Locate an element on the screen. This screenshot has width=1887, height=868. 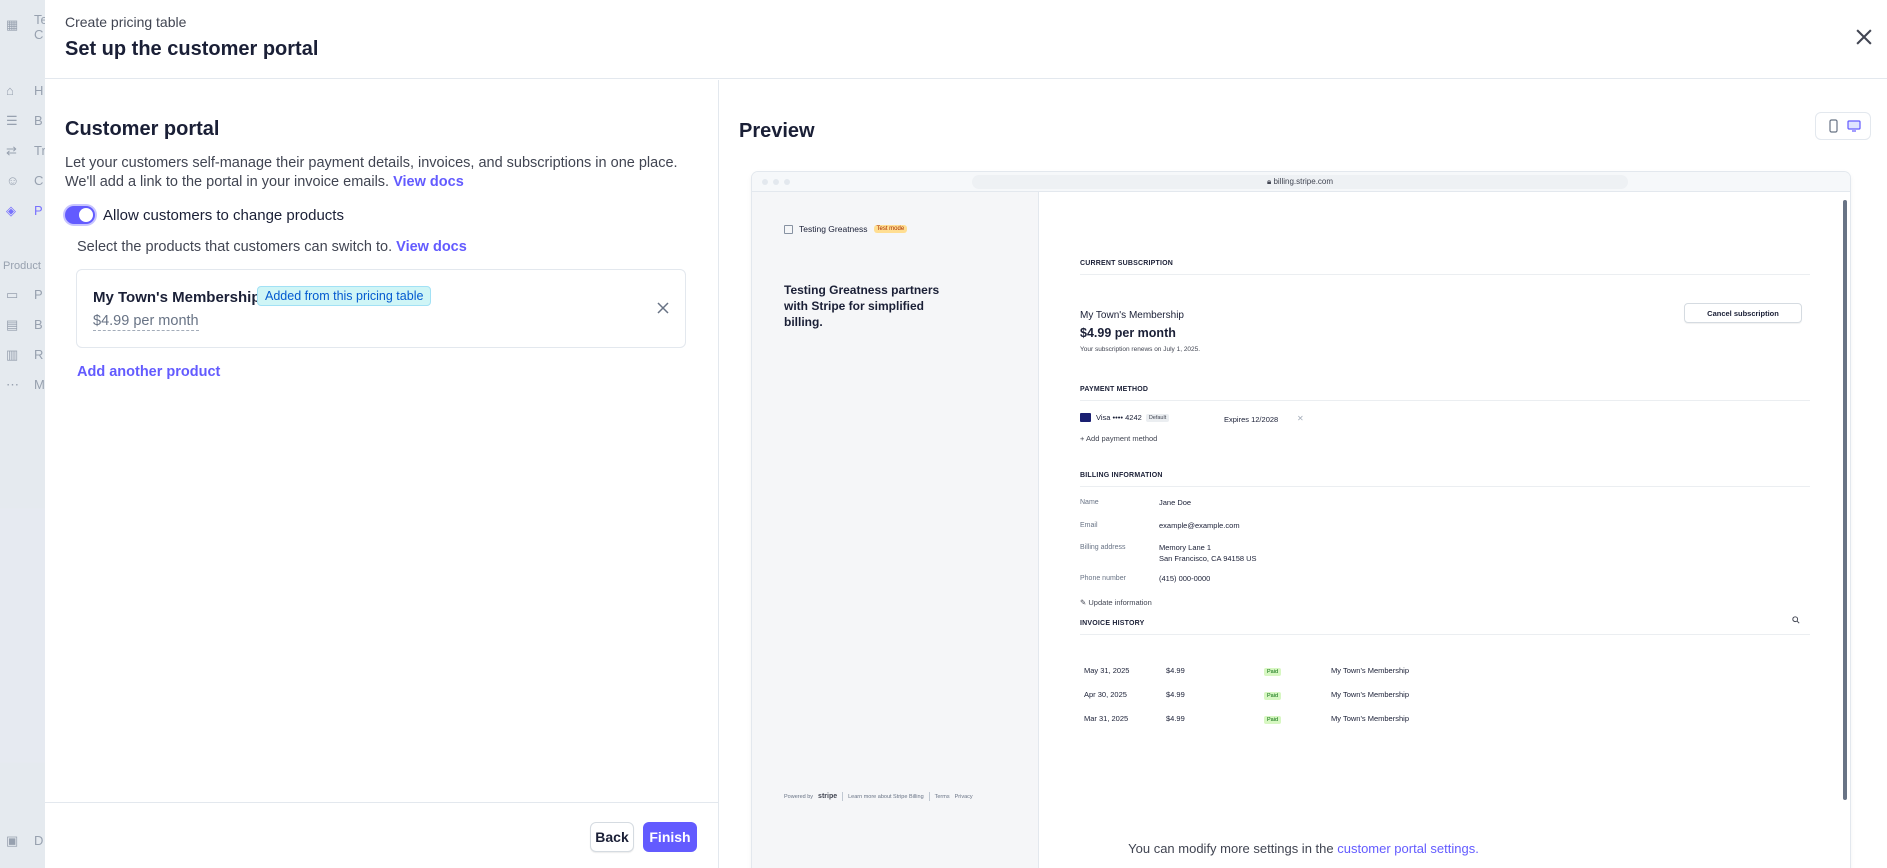
close-icon is located at coordinates (1864, 37).